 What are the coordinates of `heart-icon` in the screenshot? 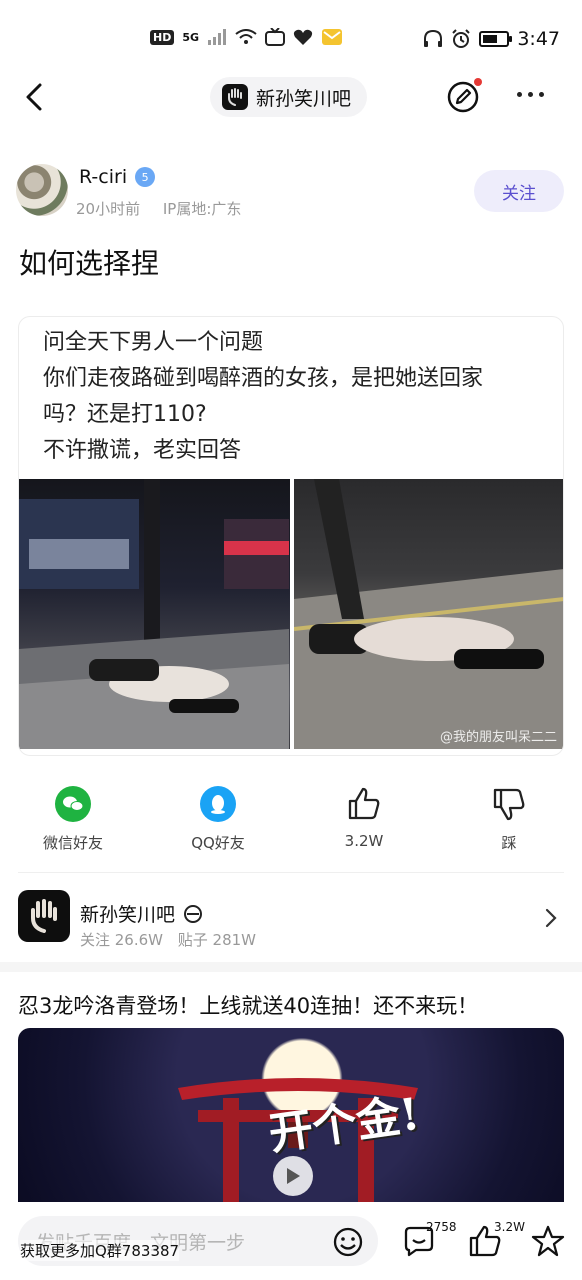 It's located at (303, 37).